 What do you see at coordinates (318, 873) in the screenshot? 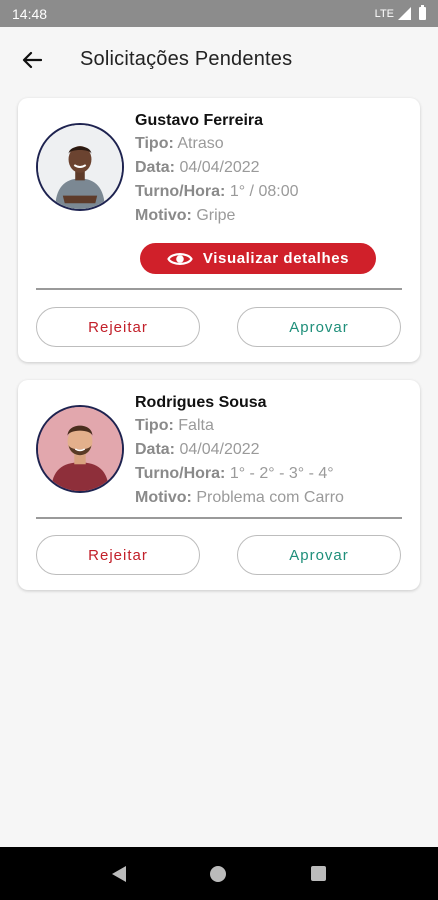
I see `nav-recents-icon` at bounding box center [318, 873].